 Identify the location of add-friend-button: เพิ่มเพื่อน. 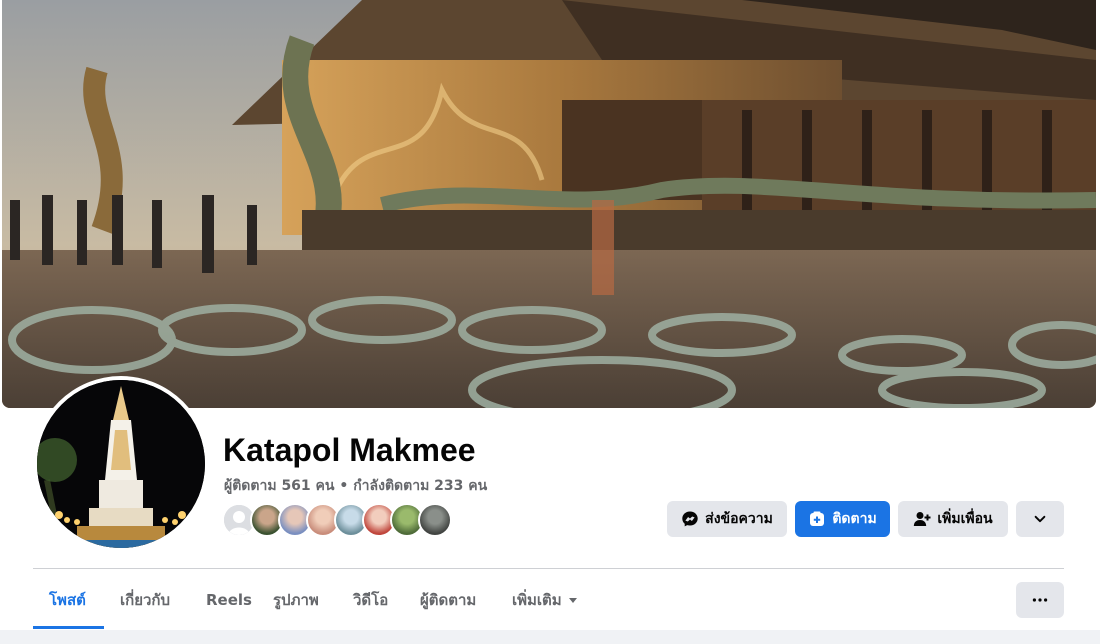
(953, 519).